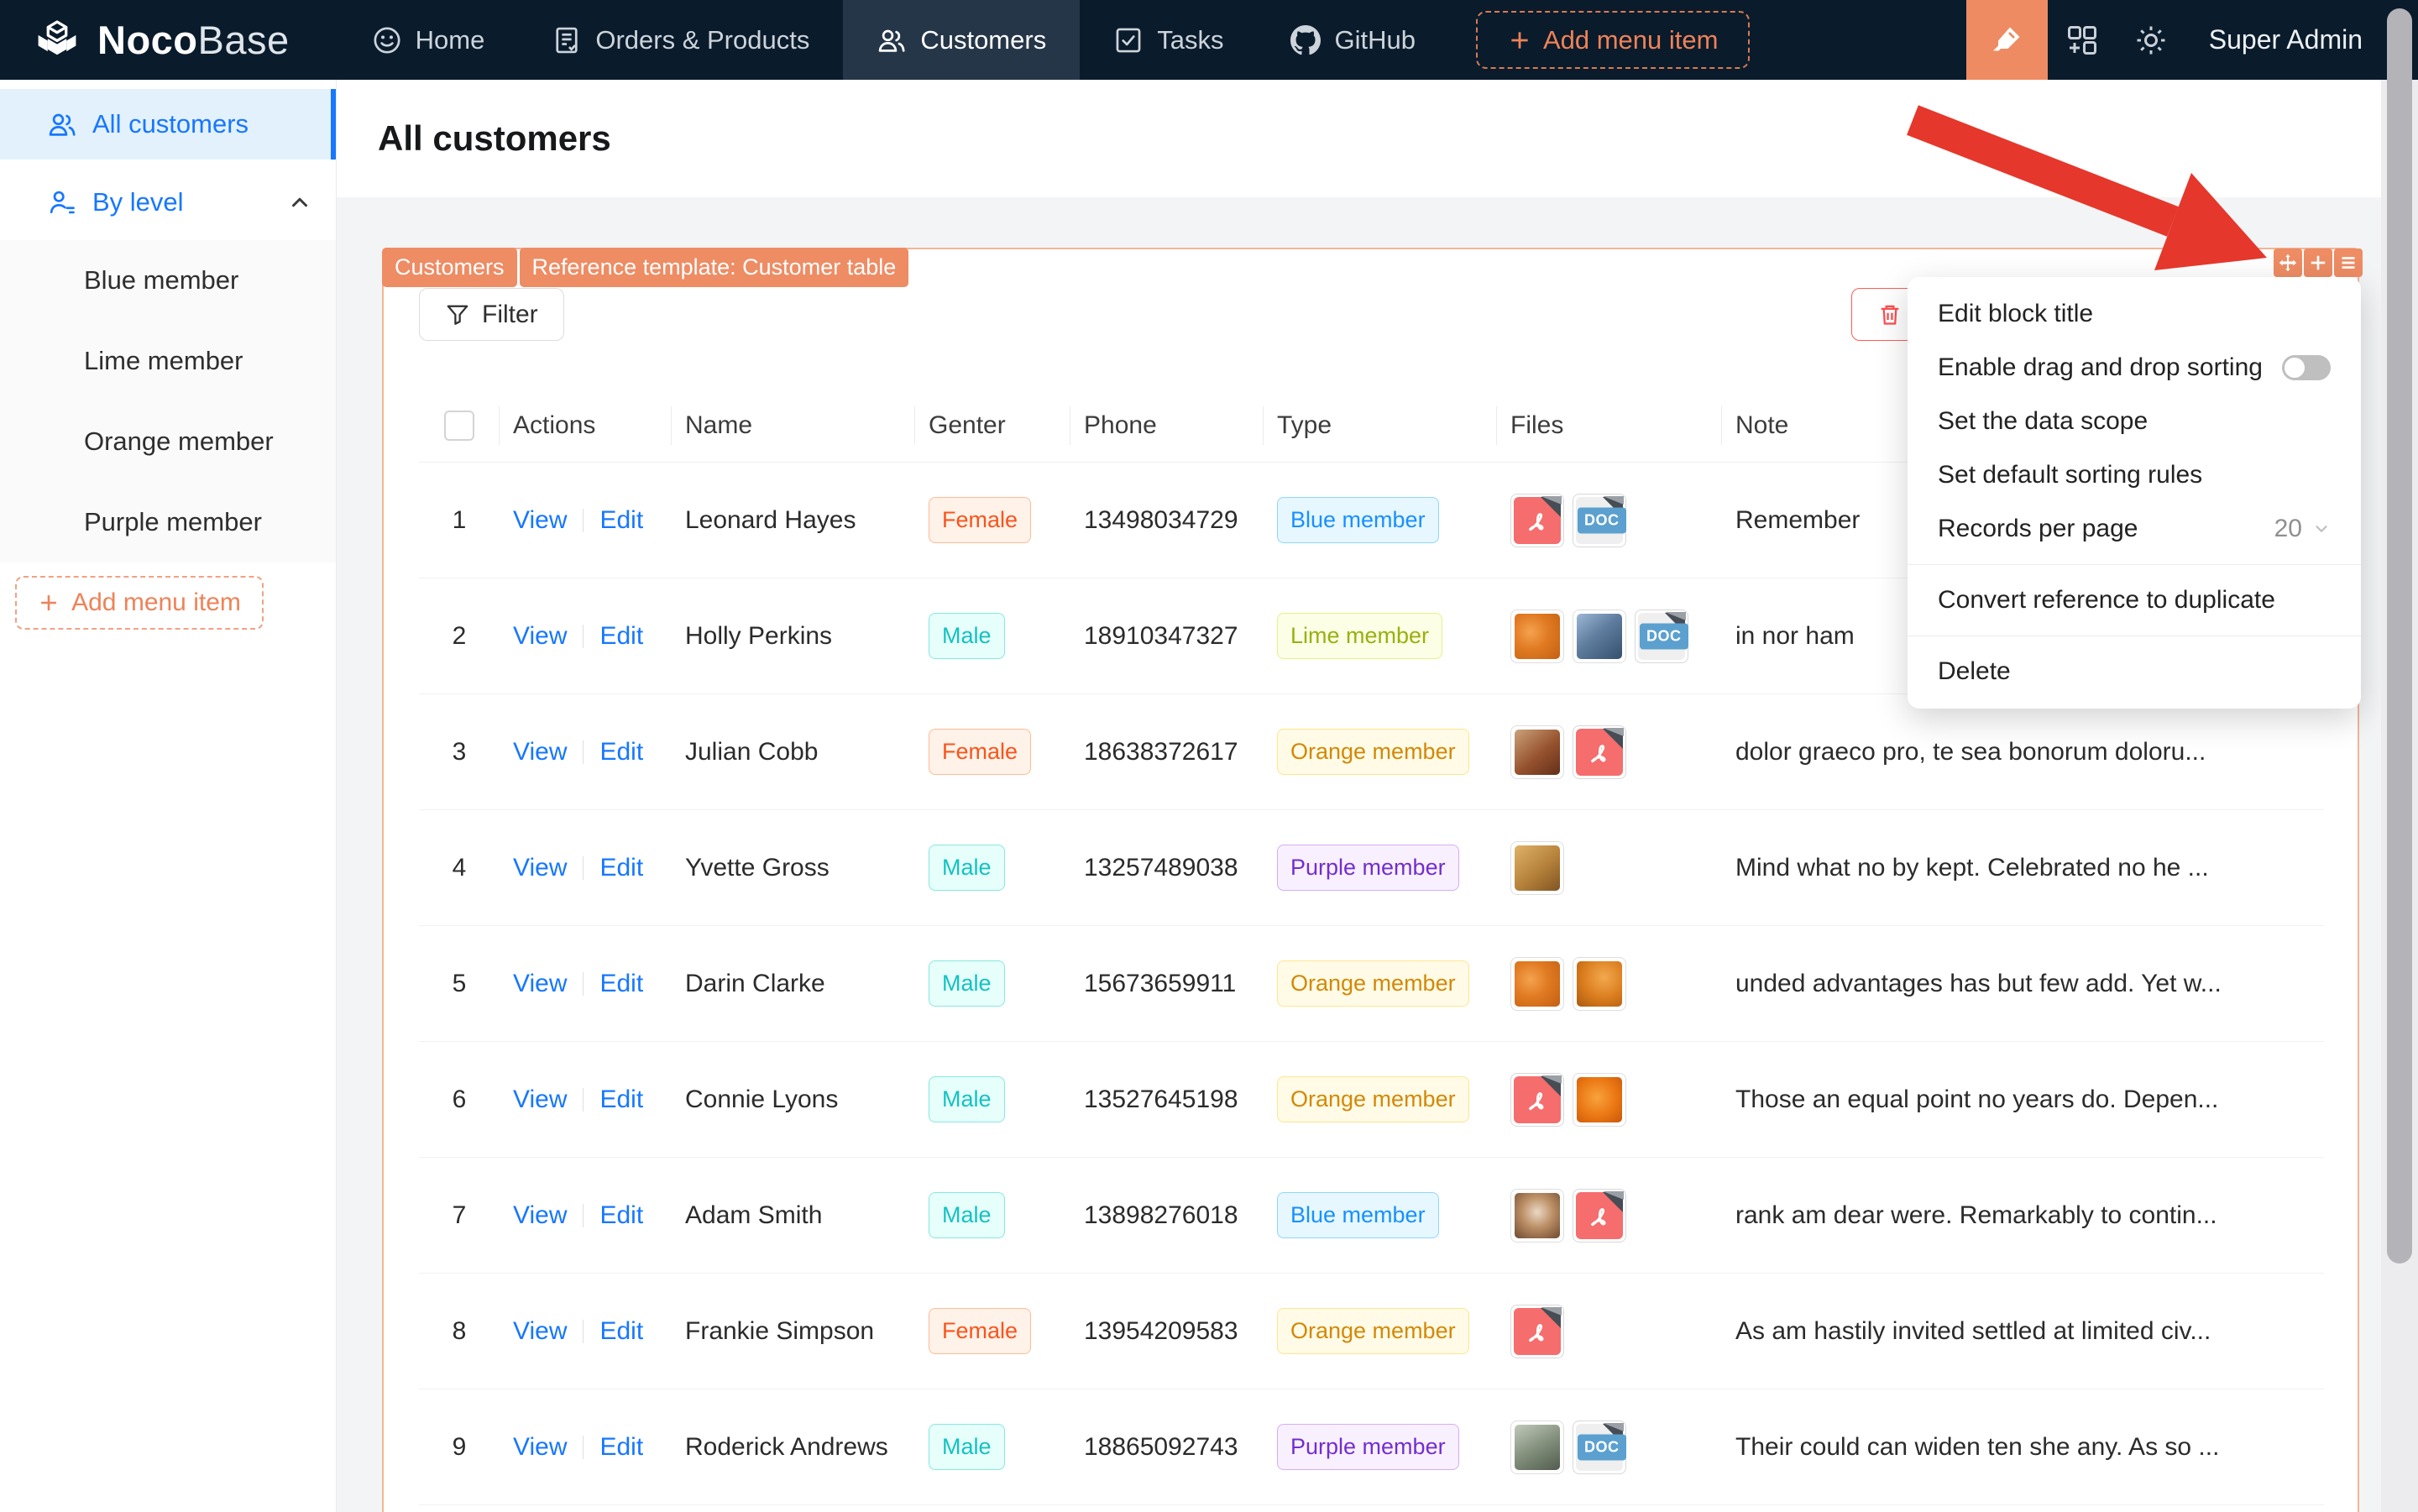 Image resolution: width=2418 pixels, height=1512 pixels. Describe the element at coordinates (168, 361) in the screenshot. I see `sidebar-item-lime-member: Lime member` at that location.